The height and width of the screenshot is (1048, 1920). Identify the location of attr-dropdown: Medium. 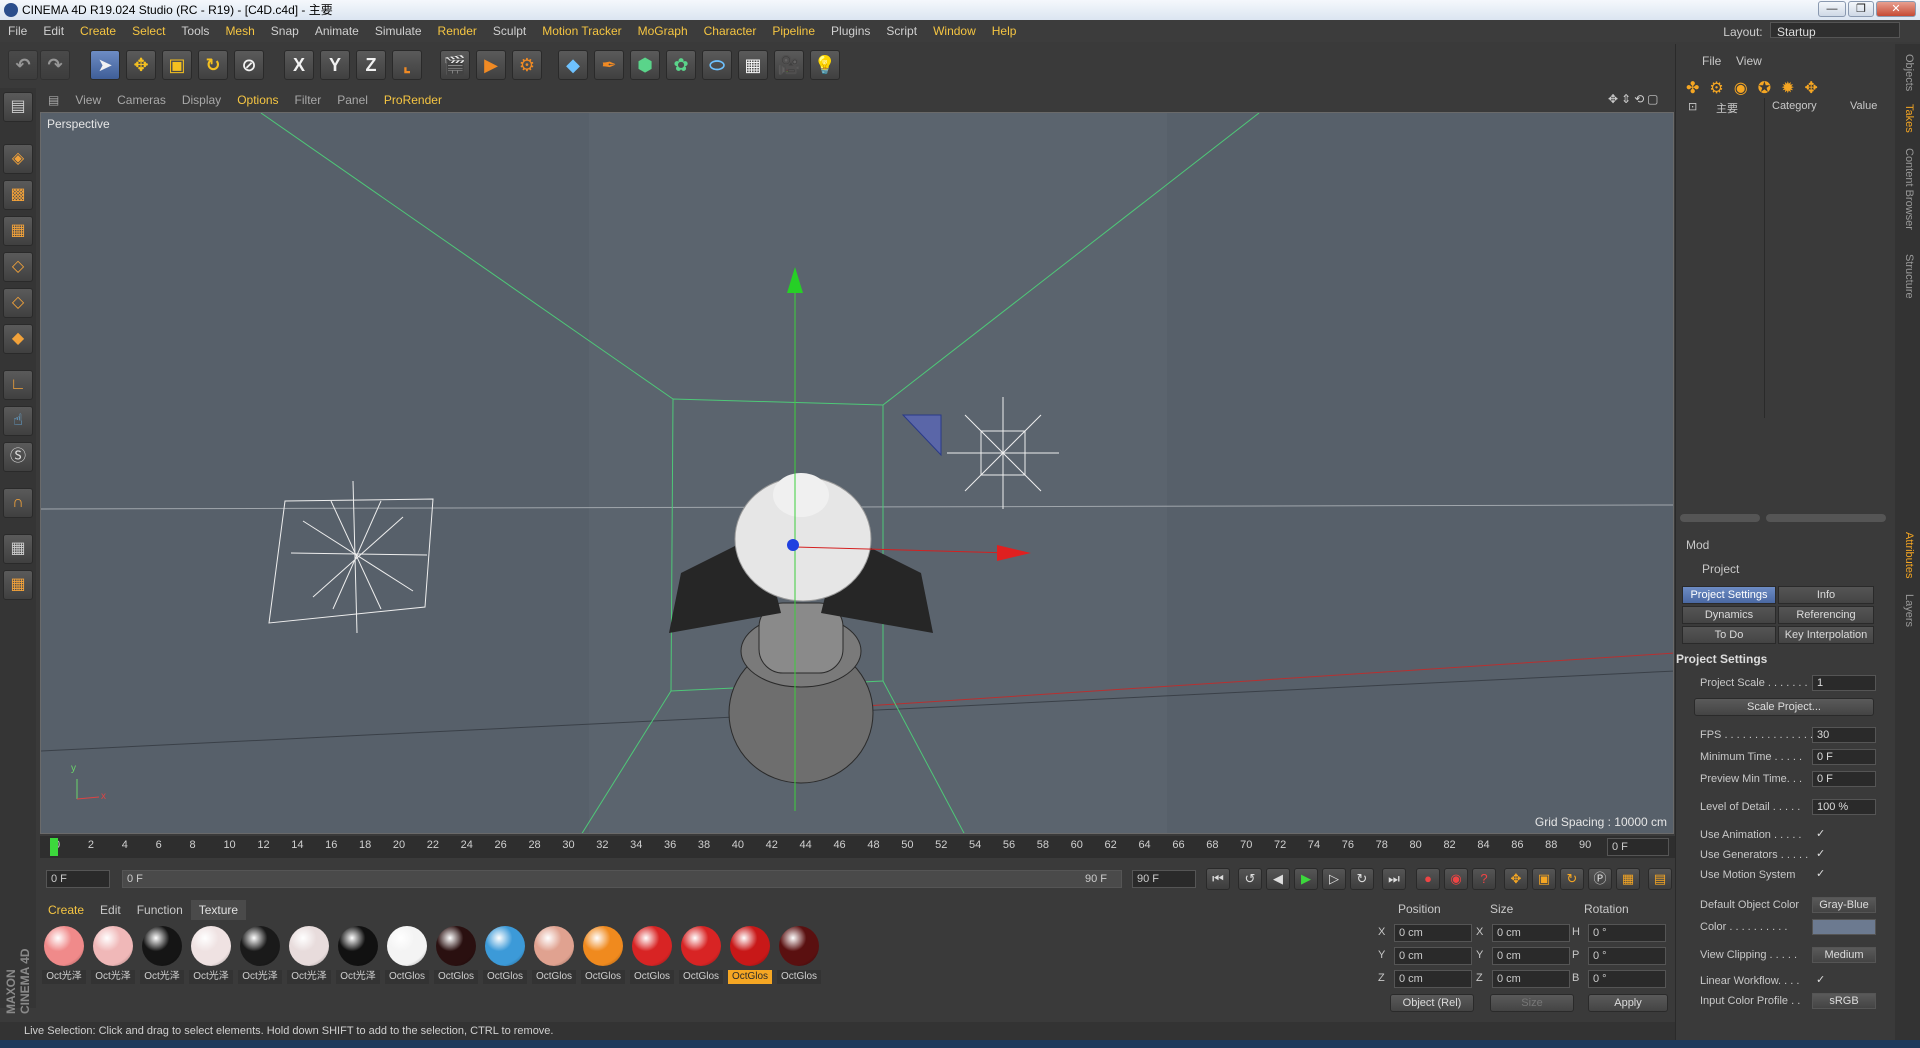
(1844, 955).